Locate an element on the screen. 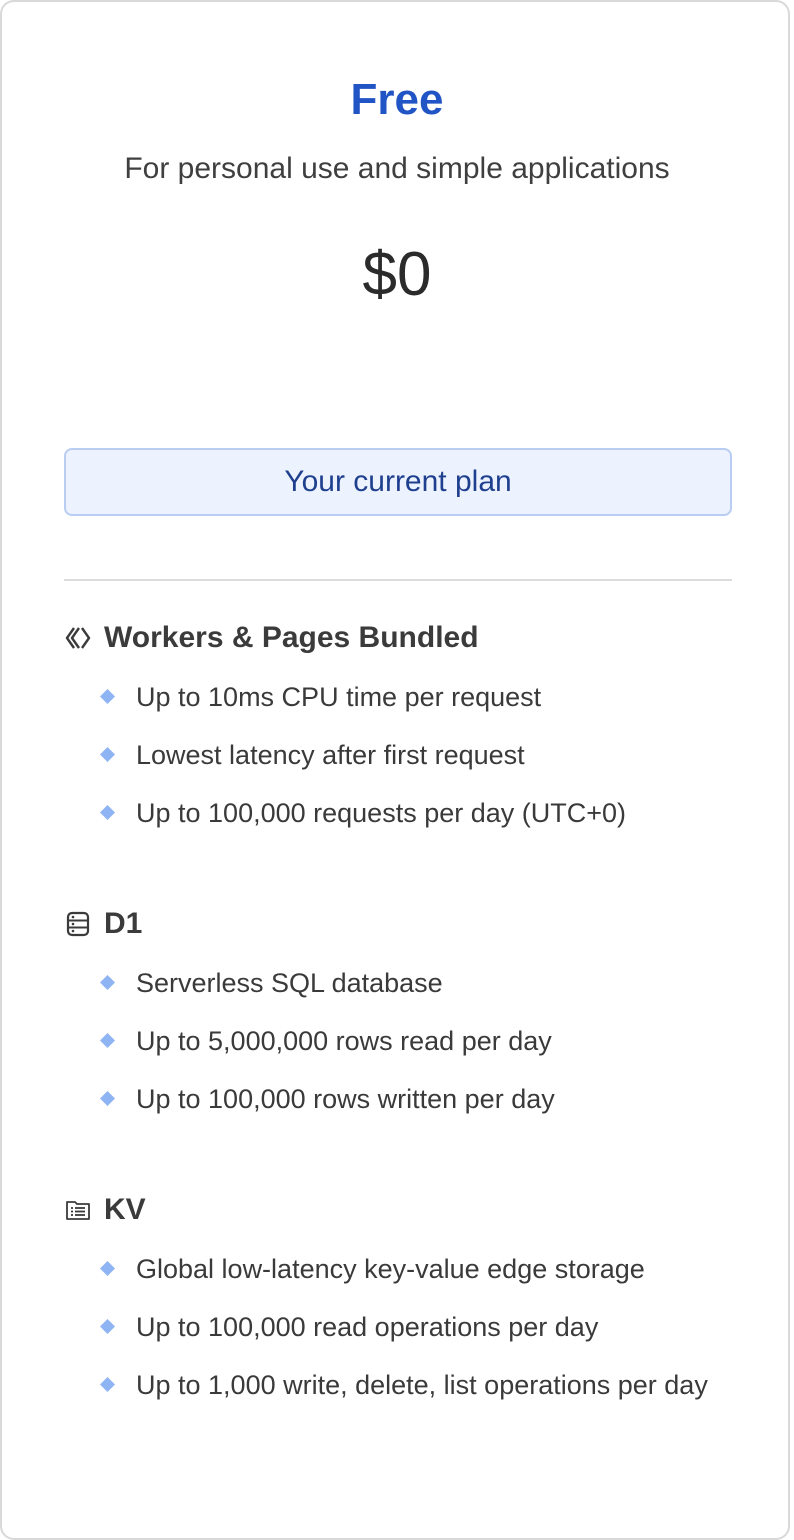  feature-text: Serverless SQL database is located at coordinates (289, 983).